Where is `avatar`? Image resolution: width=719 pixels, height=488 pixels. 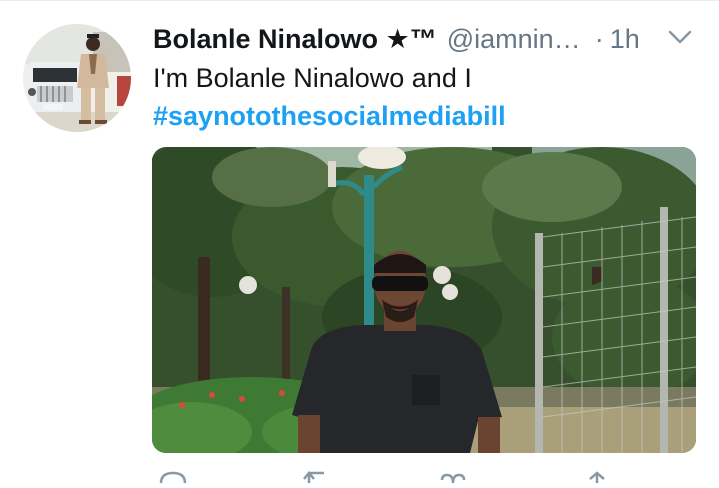 avatar is located at coordinates (77, 78).